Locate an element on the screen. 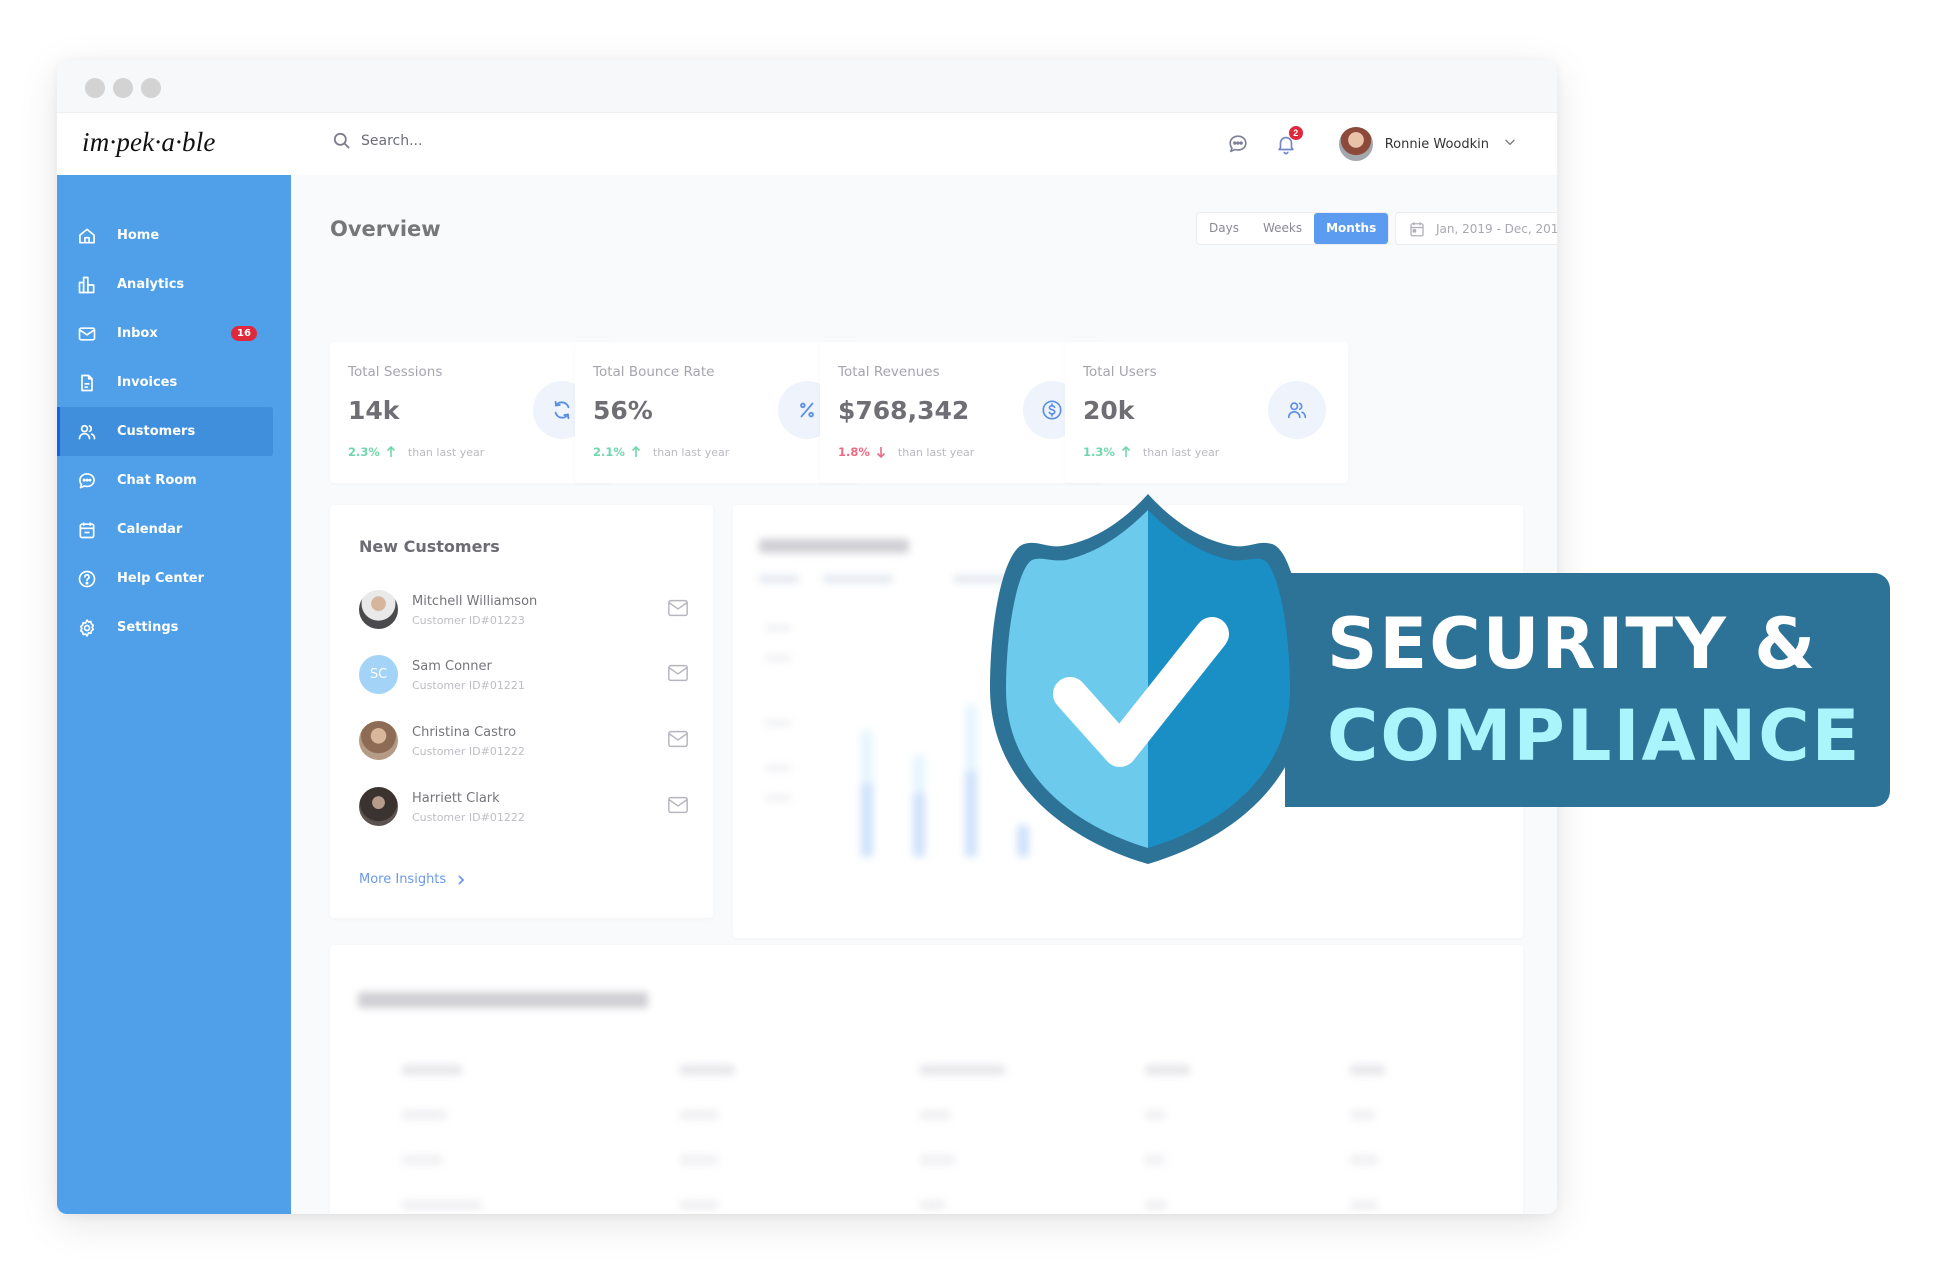 The height and width of the screenshot is (1275, 1936). user-avatar is located at coordinates (1355, 144).